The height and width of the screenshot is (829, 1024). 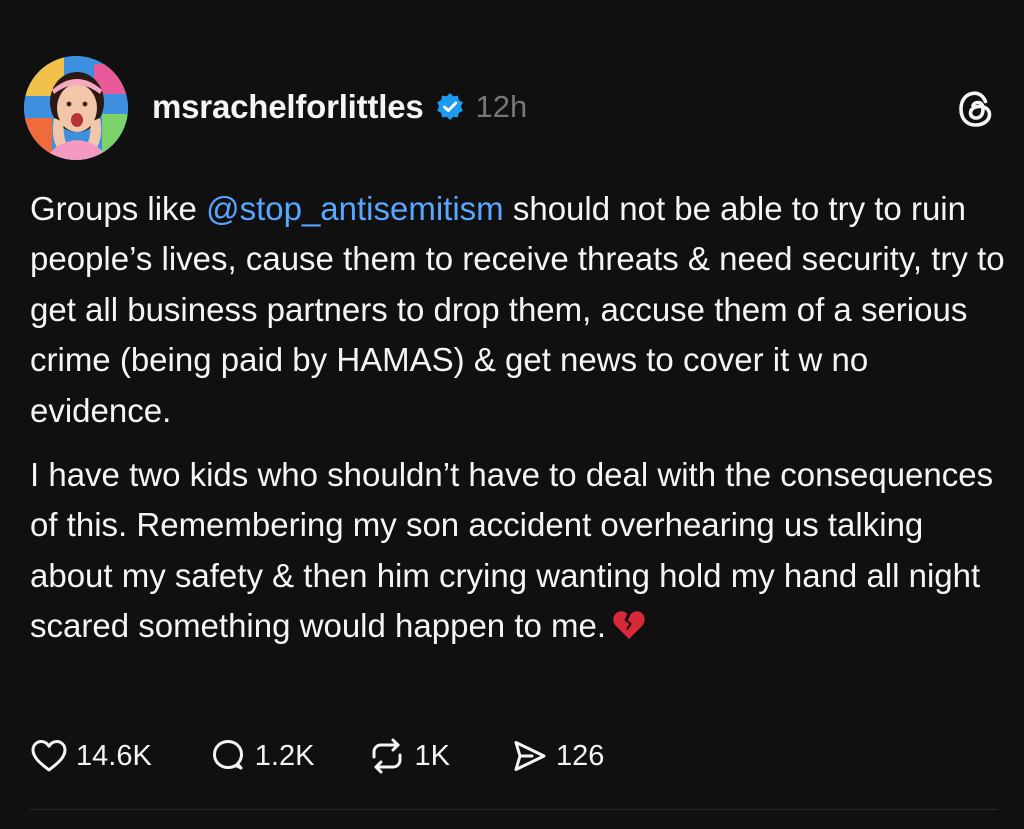 What do you see at coordinates (449, 106) in the screenshot?
I see `verified-badge-icon` at bounding box center [449, 106].